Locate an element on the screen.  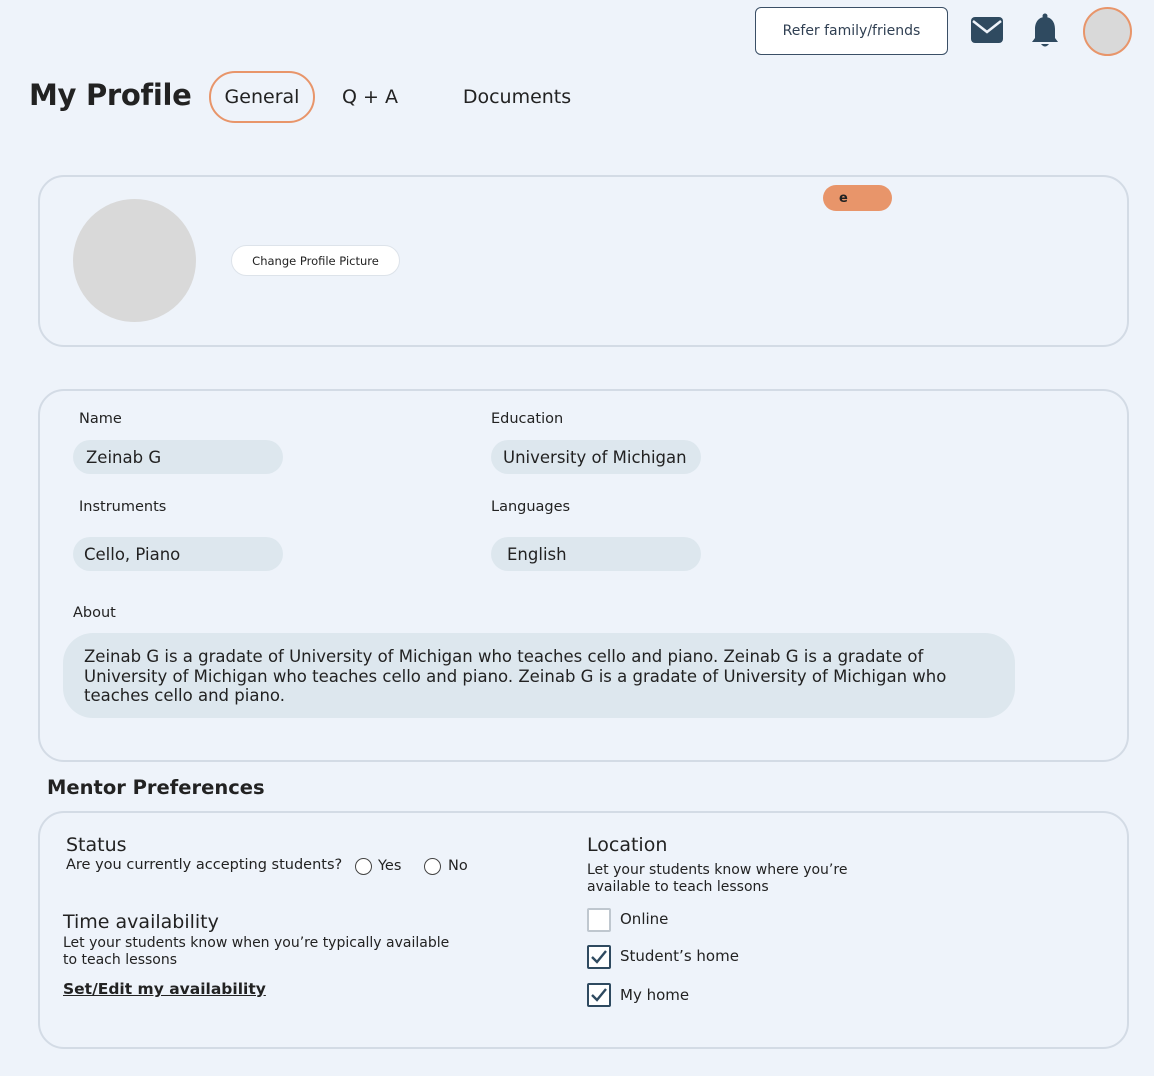
location-students-home-checkbox is located at coordinates (599, 957).